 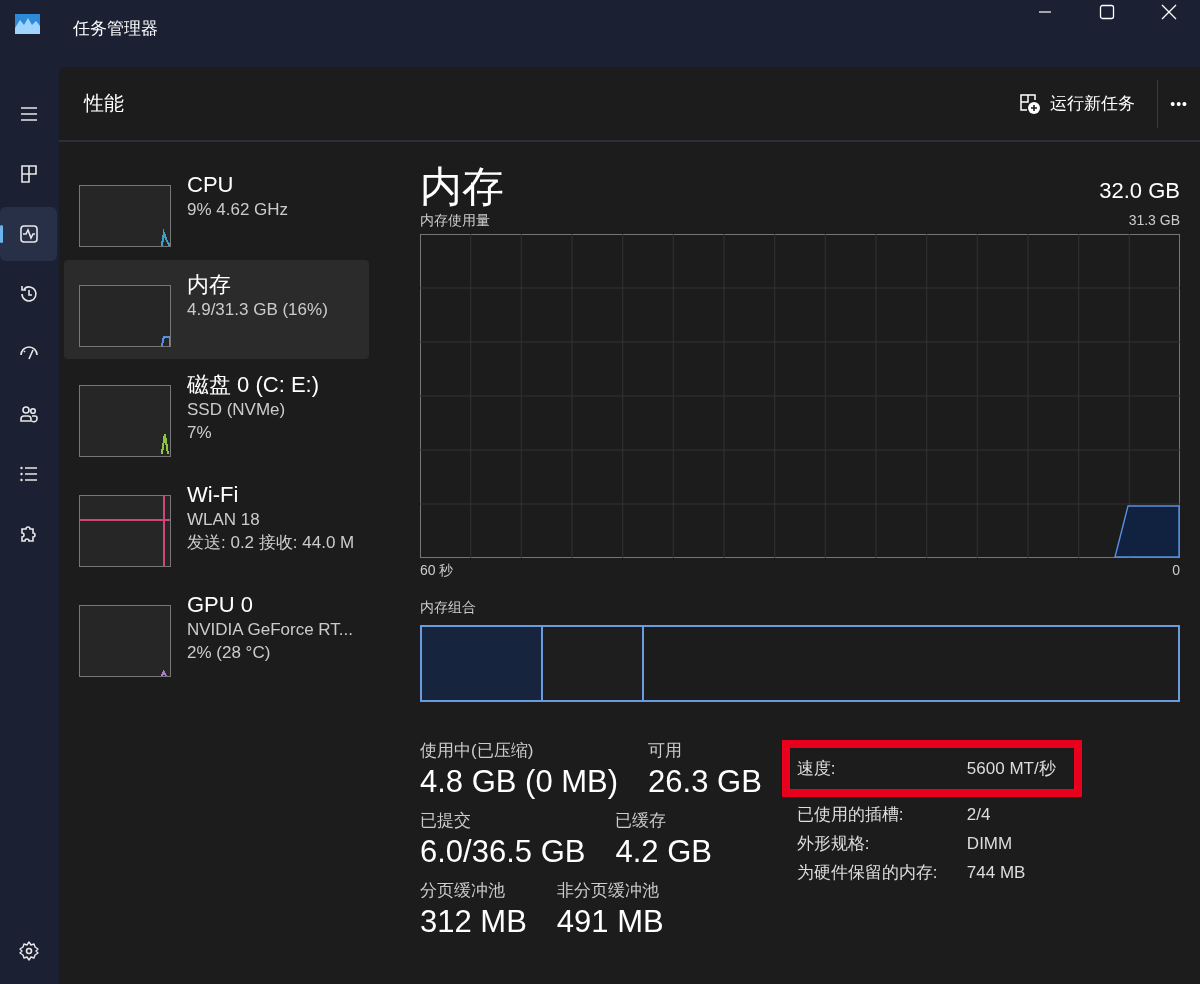 What do you see at coordinates (462, 187) in the screenshot?
I see `section-title: 内存` at bounding box center [462, 187].